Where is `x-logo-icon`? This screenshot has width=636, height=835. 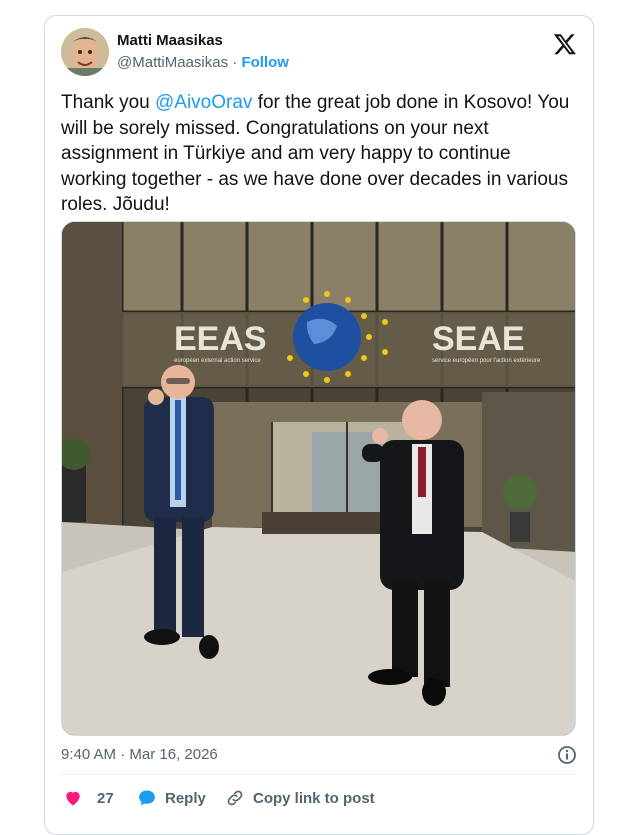
x-logo-icon is located at coordinates (565, 44).